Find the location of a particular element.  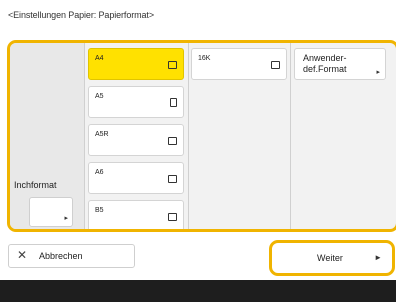

cancel-button: ✕ Abbrechen is located at coordinates (71, 256).